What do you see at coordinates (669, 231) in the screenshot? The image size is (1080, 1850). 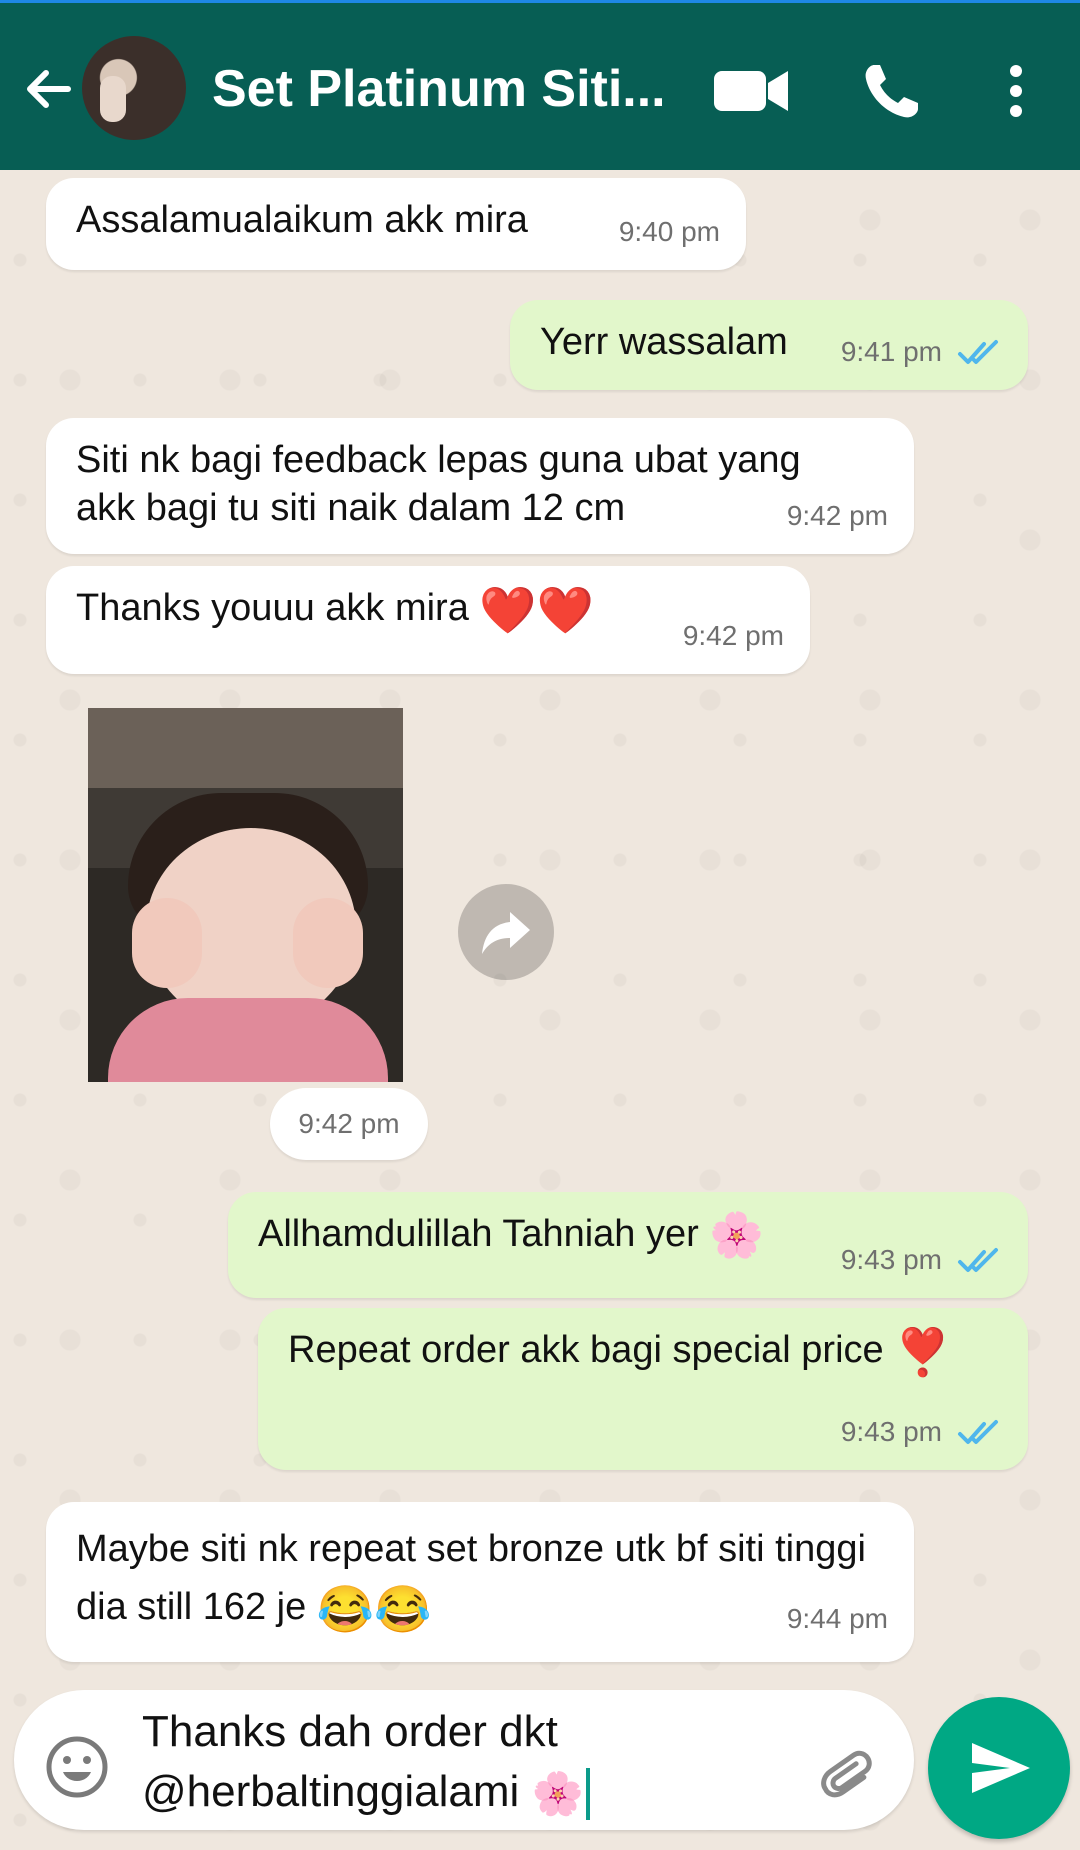 I see `message-time: 9:40 pm` at bounding box center [669, 231].